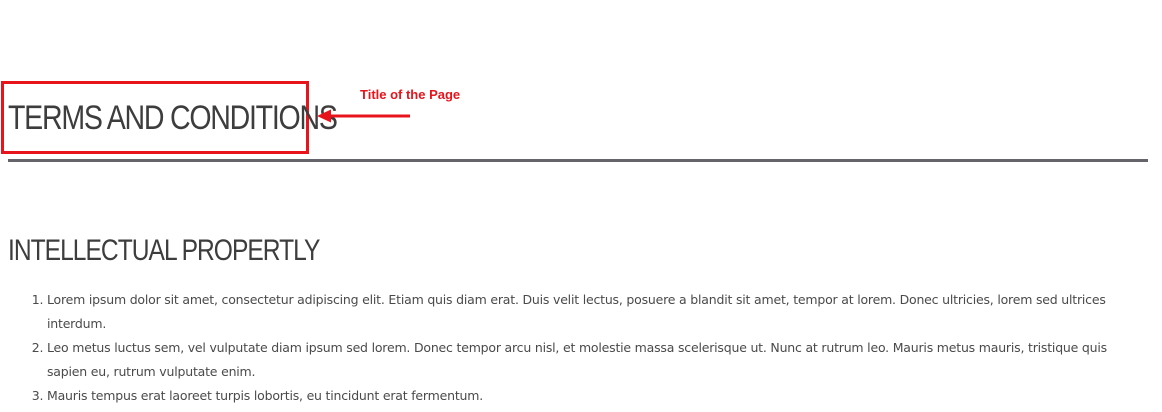 This screenshot has width=1162, height=412. What do you see at coordinates (363, 116) in the screenshot?
I see `annotation-arrow-icon` at bounding box center [363, 116].